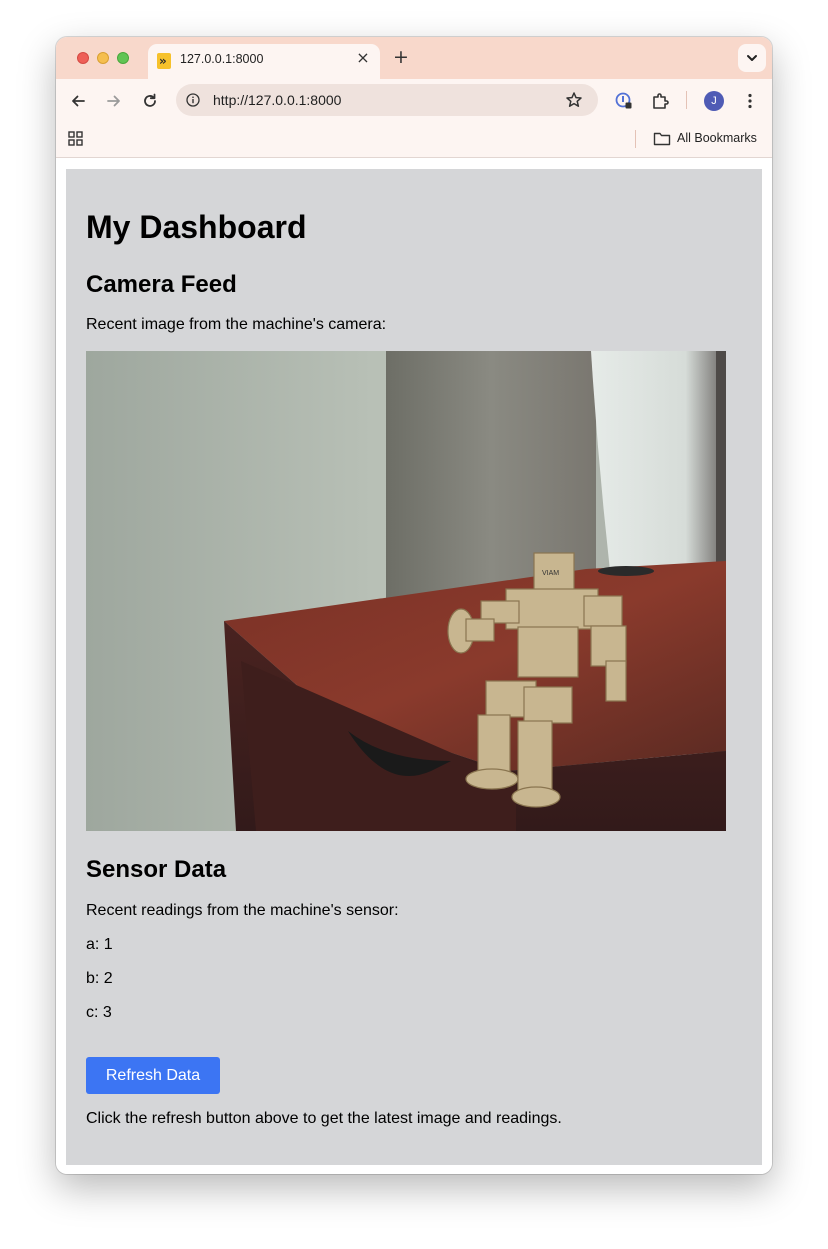 This screenshot has width=828, height=1249. Describe the element at coordinates (76, 139) in the screenshot. I see `apps-grid-icon` at that location.